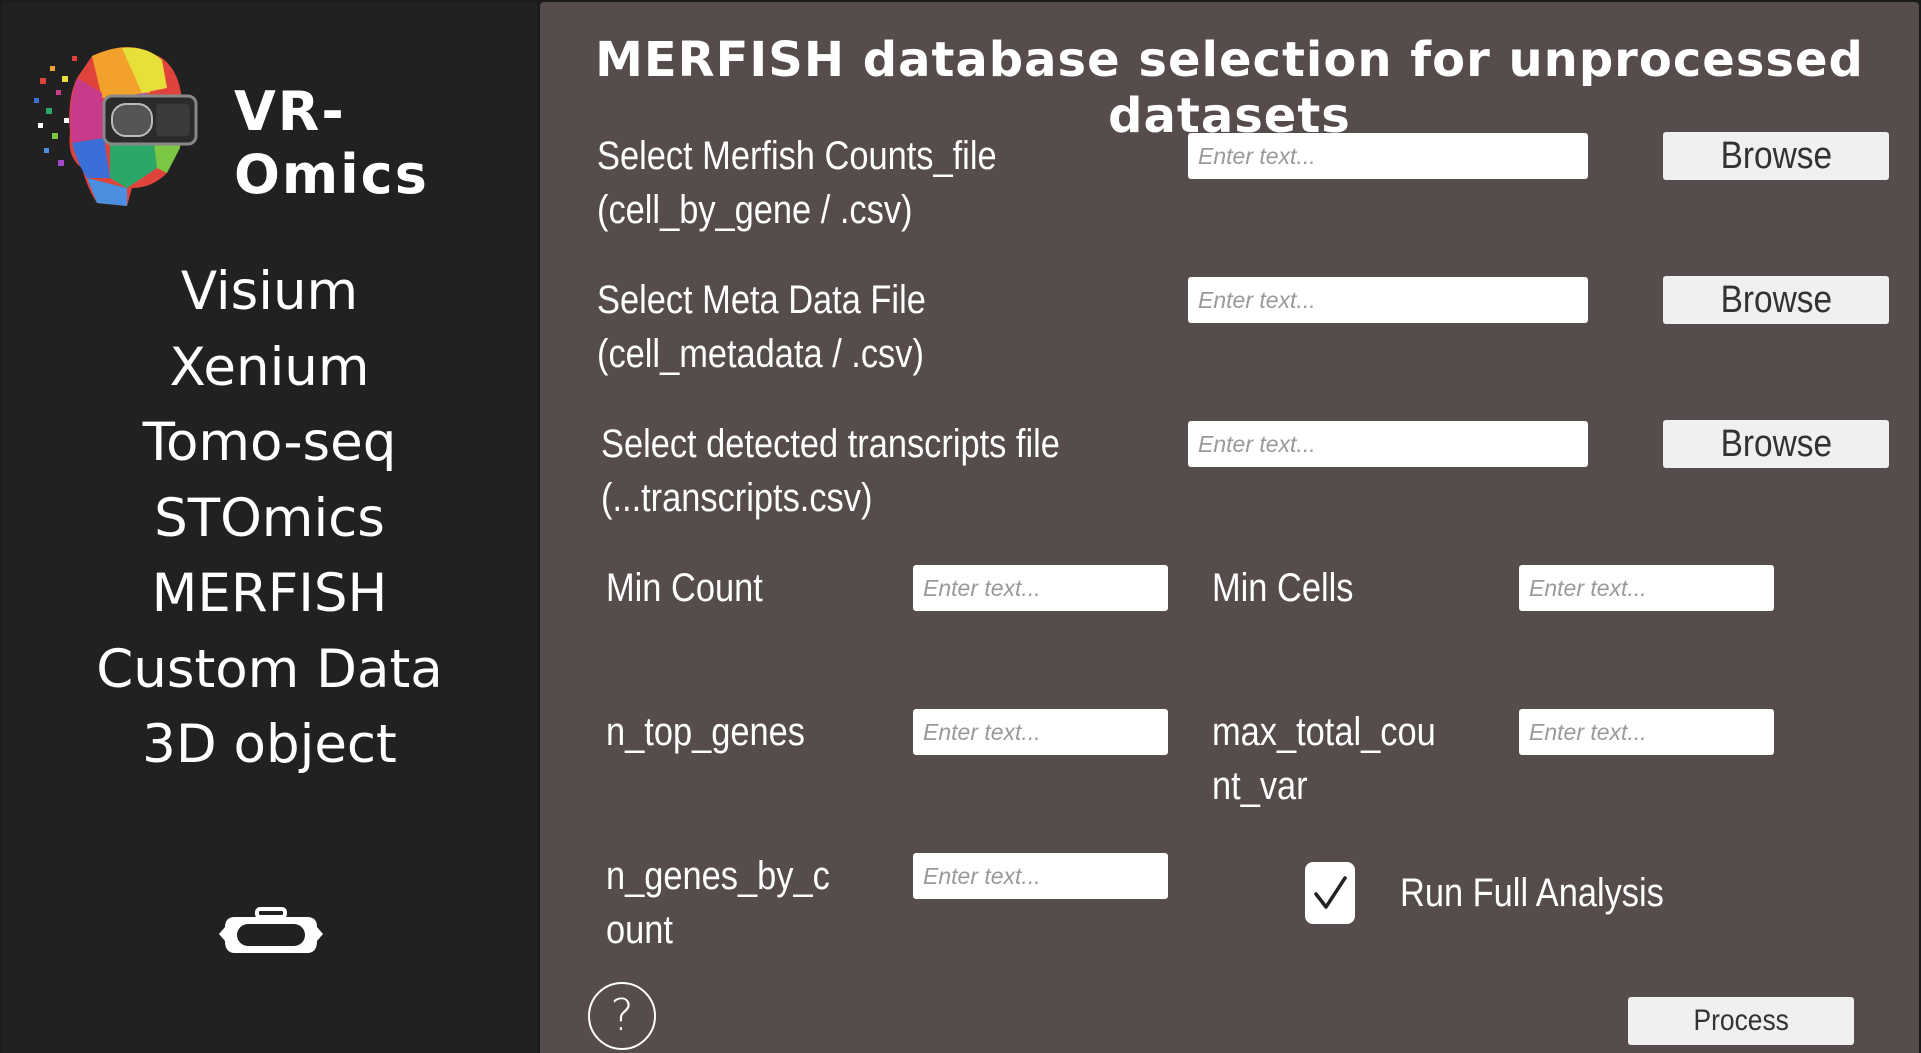 The image size is (1921, 1053). I want to click on process-button: Process, so click(1741, 1021).